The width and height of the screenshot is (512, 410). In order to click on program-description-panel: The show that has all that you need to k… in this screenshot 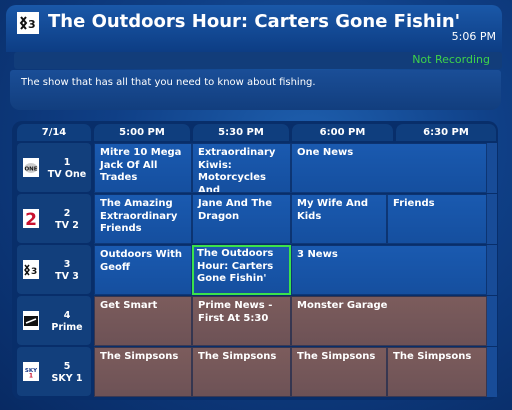, I will do `click(255, 90)`.